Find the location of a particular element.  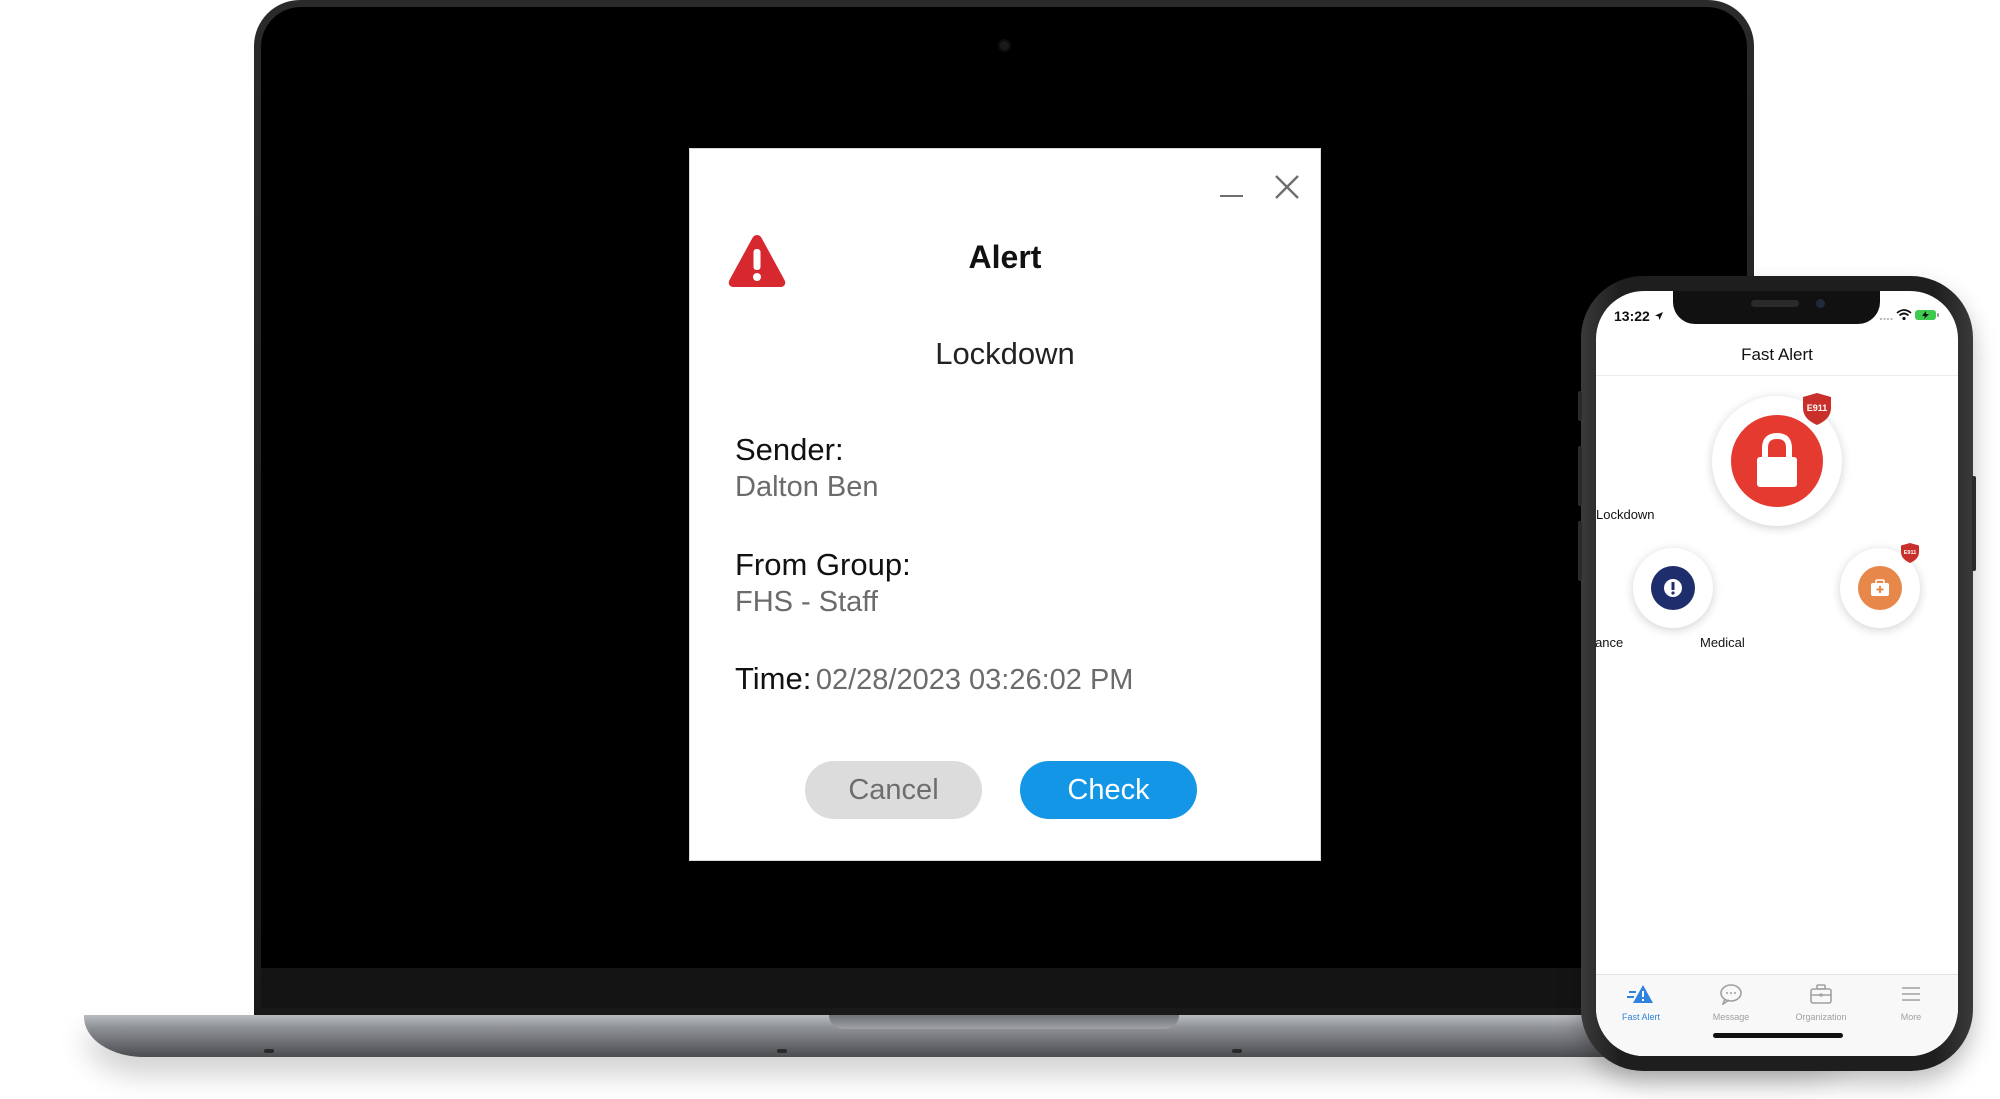

wifi-icon is located at coordinates (1904, 315).